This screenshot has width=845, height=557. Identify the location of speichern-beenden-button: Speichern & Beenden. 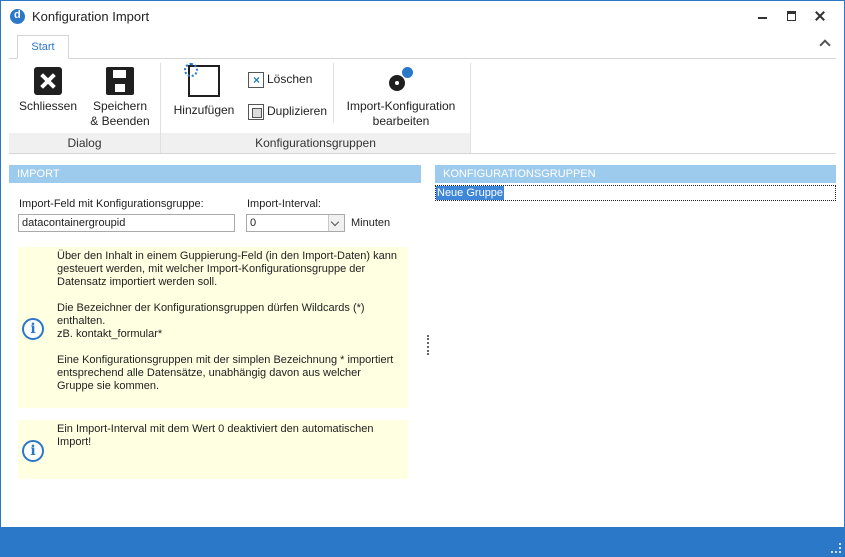
(120, 98).